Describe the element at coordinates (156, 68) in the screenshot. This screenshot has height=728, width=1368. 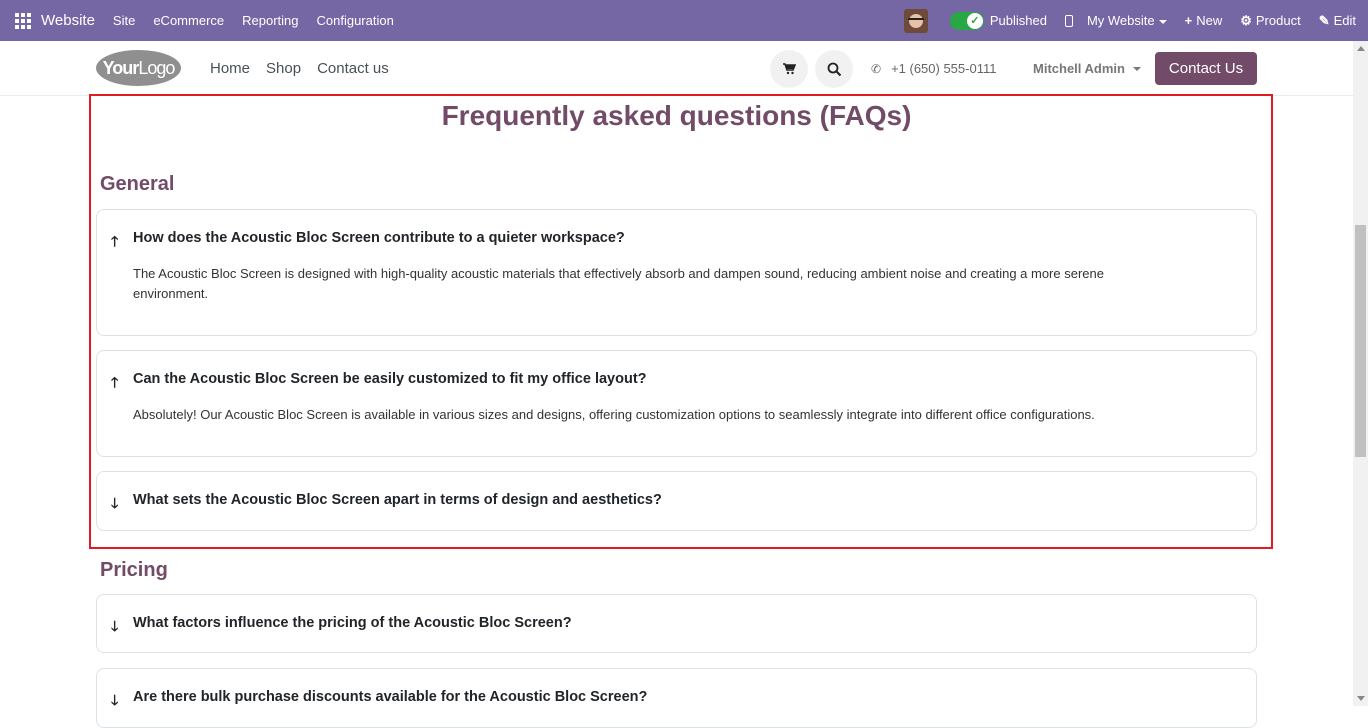
I see `logo-text-rest: Logo` at that location.